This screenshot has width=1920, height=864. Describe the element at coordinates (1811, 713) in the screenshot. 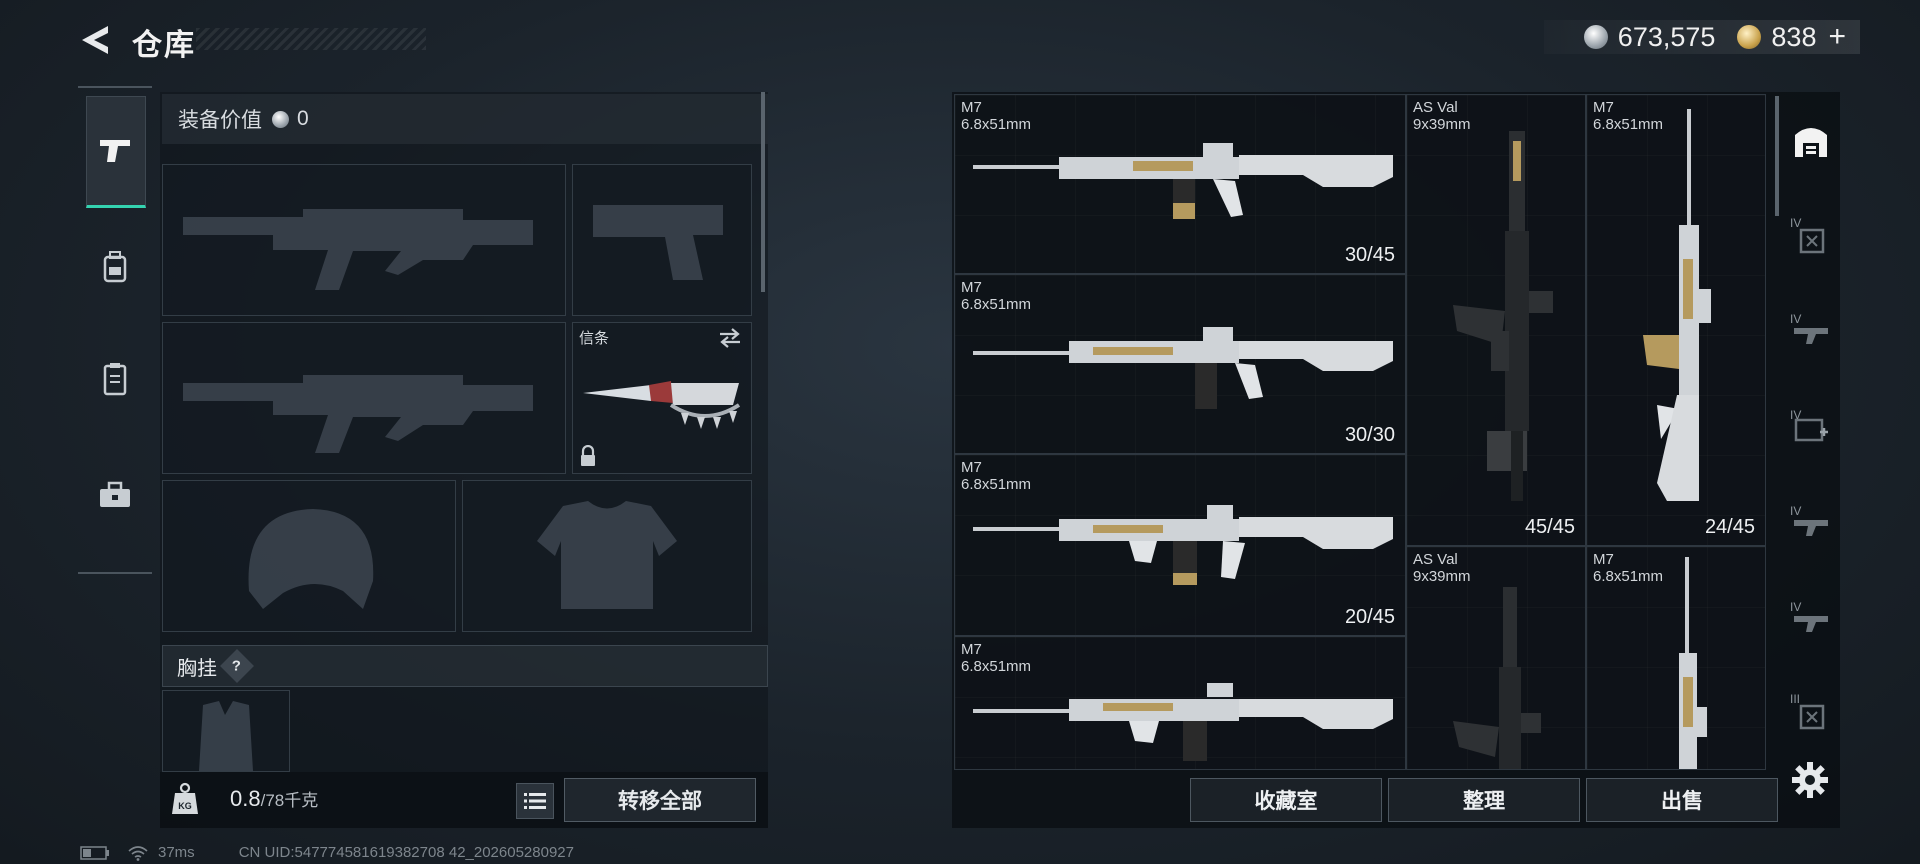

I see `filter-tier: III` at that location.